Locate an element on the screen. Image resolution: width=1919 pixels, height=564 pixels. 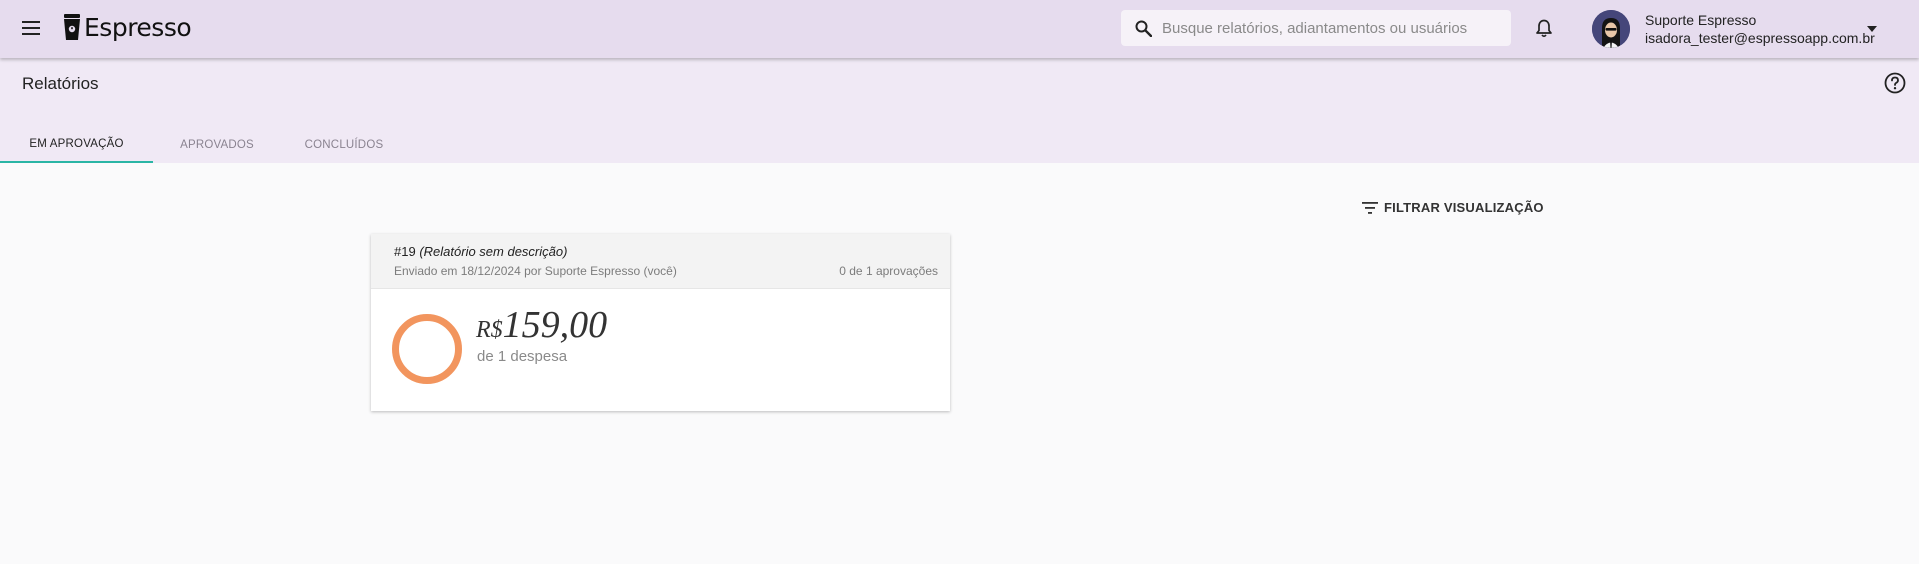
page-title: Relatórios is located at coordinates (60, 83).